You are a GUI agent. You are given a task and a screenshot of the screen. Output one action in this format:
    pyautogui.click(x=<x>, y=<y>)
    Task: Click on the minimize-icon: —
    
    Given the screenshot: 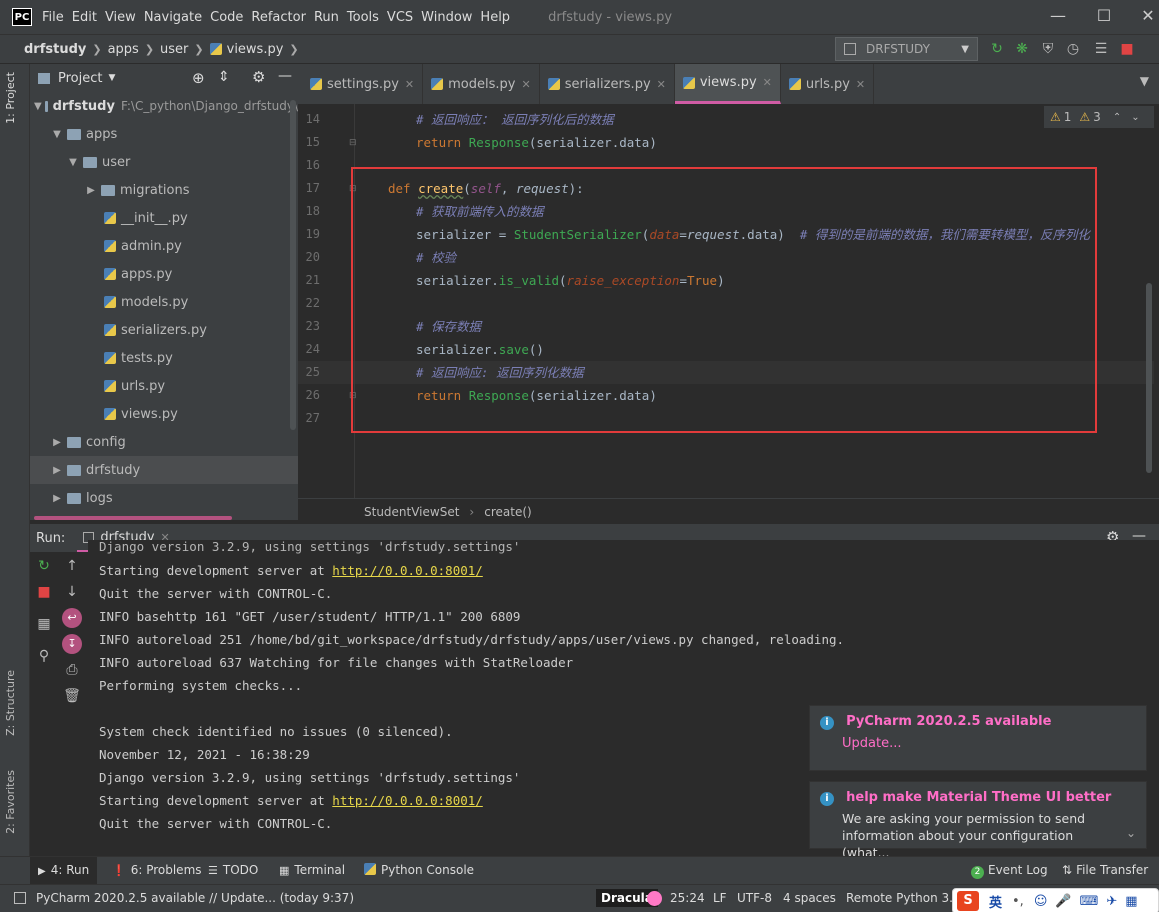 What is the action you would take?
    pyautogui.click(x=1058, y=16)
    